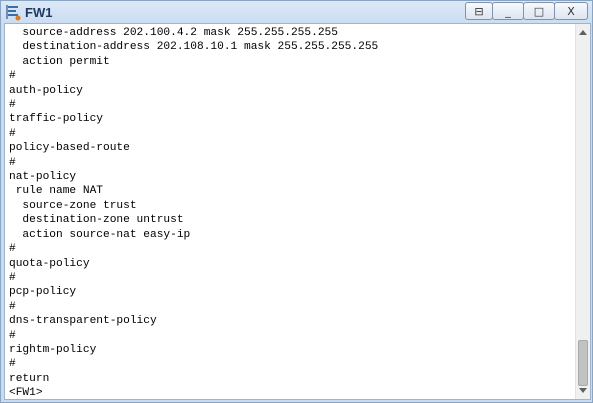 This screenshot has width=593, height=403. What do you see at coordinates (100, 234) in the screenshot?
I see `console-line: action source-nat easy-ip` at bounding box center [100, 234].